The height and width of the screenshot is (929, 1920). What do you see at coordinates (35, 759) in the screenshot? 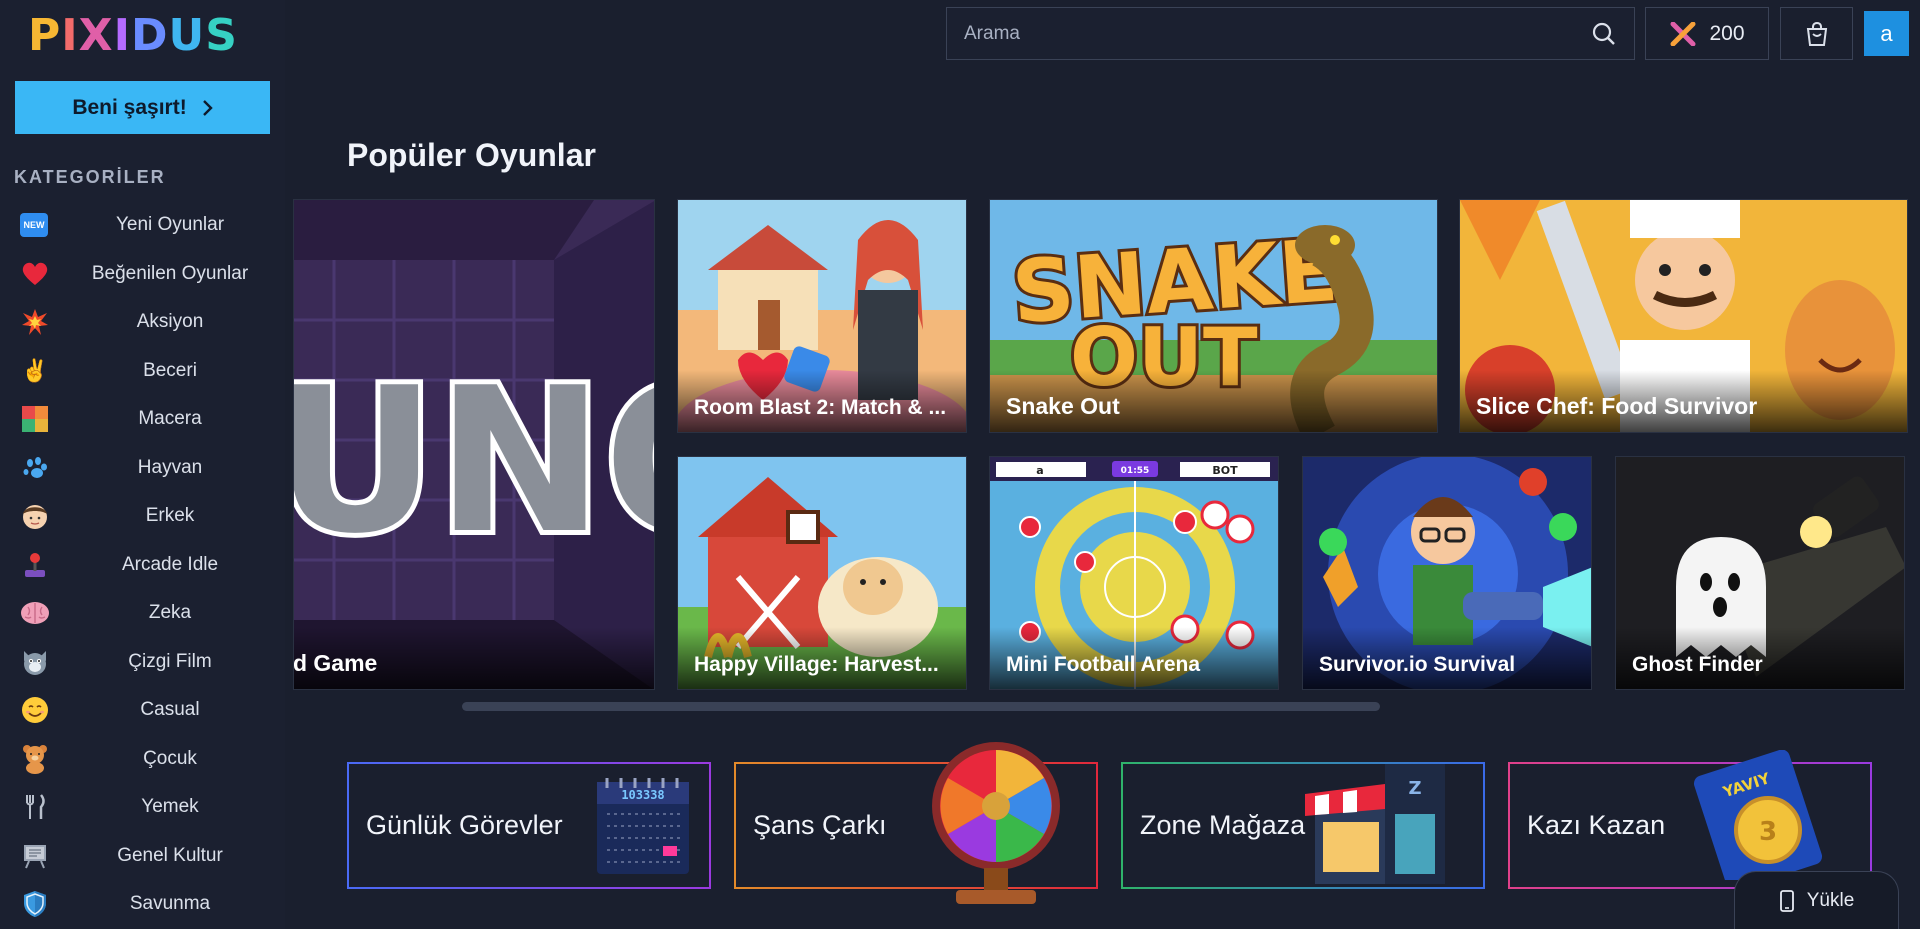
I see `teddy-bear-icon` at bounding box center [35, 759].